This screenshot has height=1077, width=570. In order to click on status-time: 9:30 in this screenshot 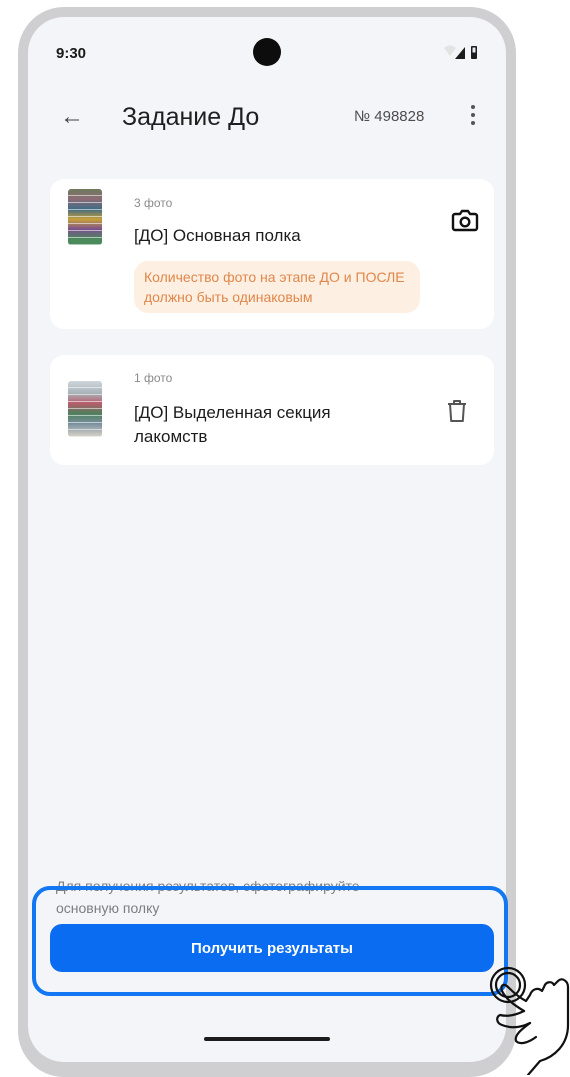, I will do `click(71, 53)`.